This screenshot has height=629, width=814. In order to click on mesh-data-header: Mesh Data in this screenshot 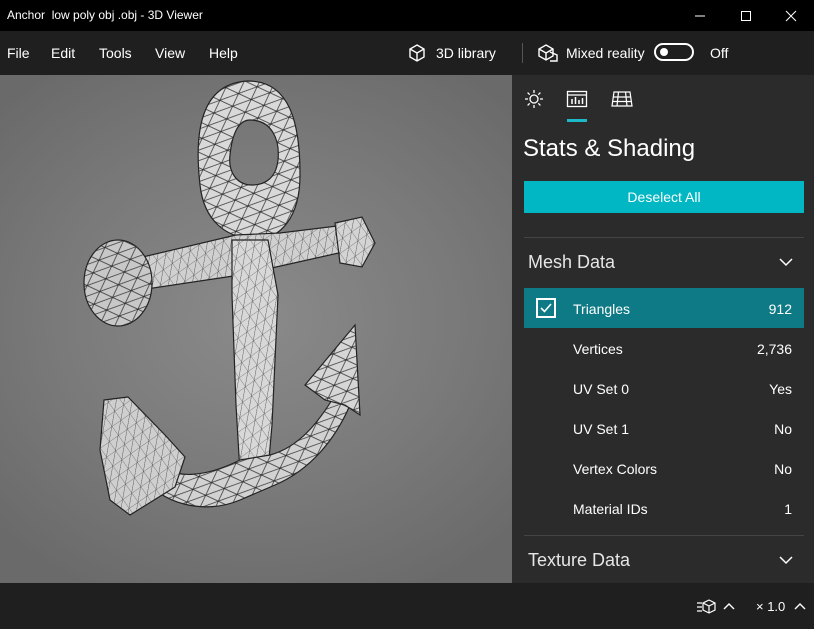, I will do `click(571, 262)`.